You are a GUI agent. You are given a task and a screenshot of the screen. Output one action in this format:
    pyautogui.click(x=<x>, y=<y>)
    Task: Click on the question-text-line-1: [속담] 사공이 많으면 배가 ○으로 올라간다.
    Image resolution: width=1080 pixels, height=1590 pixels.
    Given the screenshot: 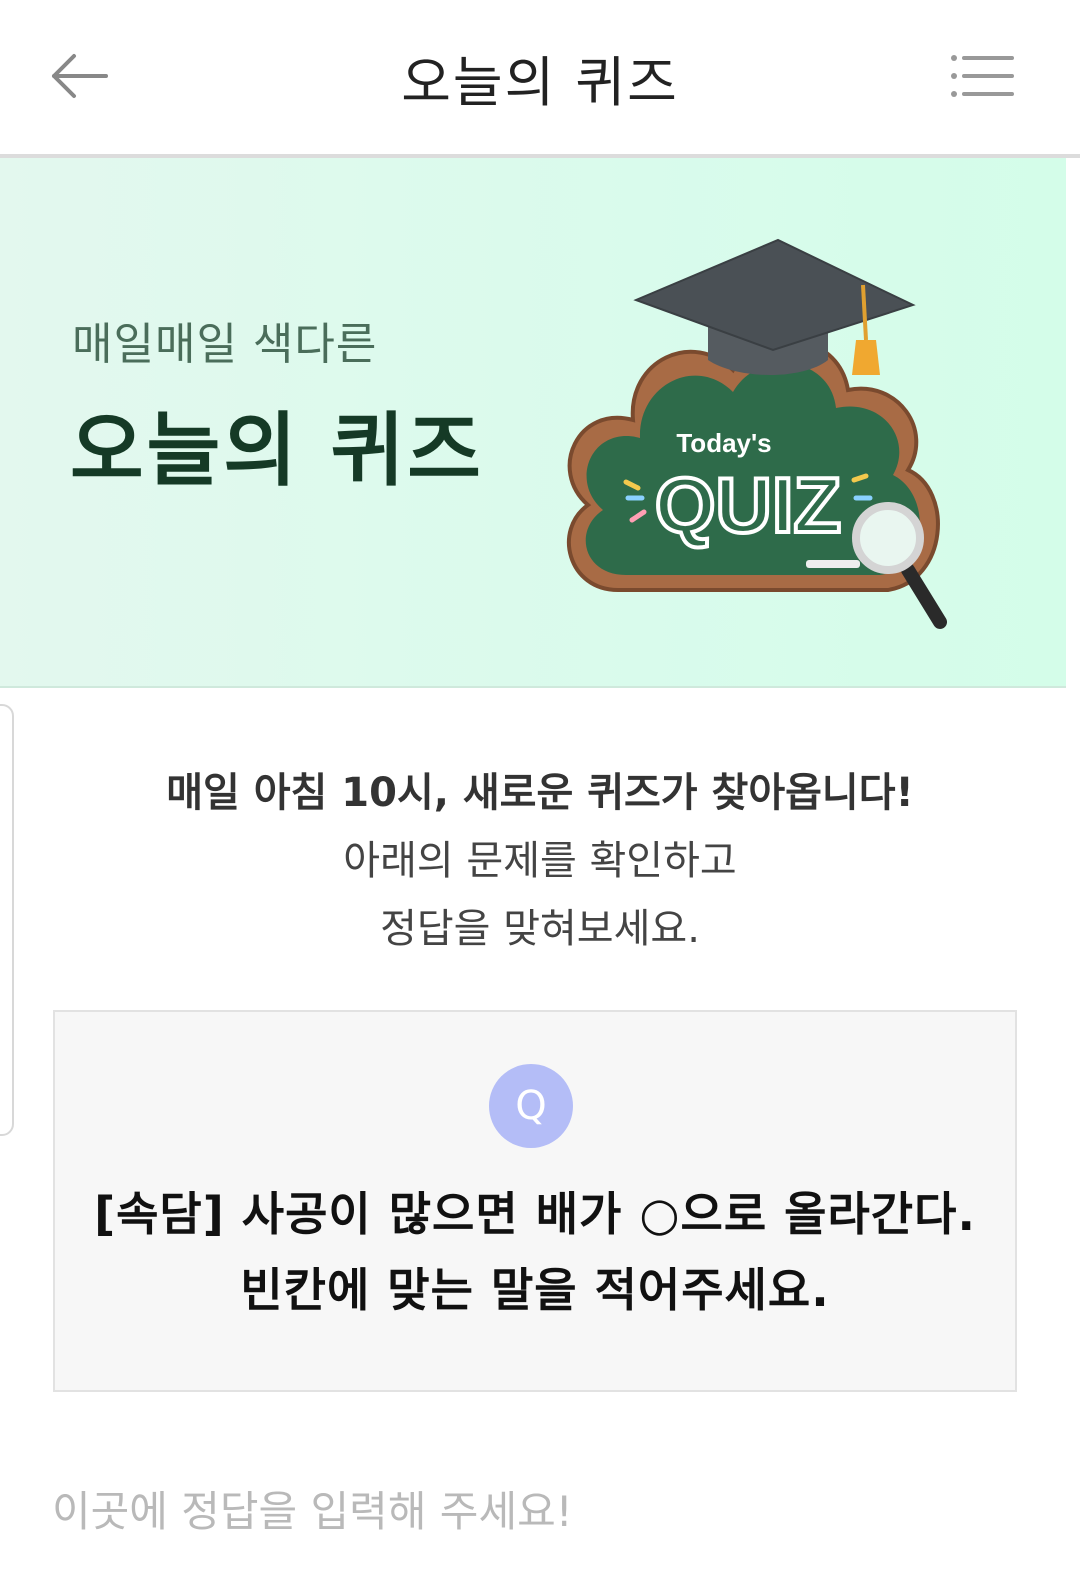 What is the action you would take?
    pyautogui.click(x=535, y=1214)
    